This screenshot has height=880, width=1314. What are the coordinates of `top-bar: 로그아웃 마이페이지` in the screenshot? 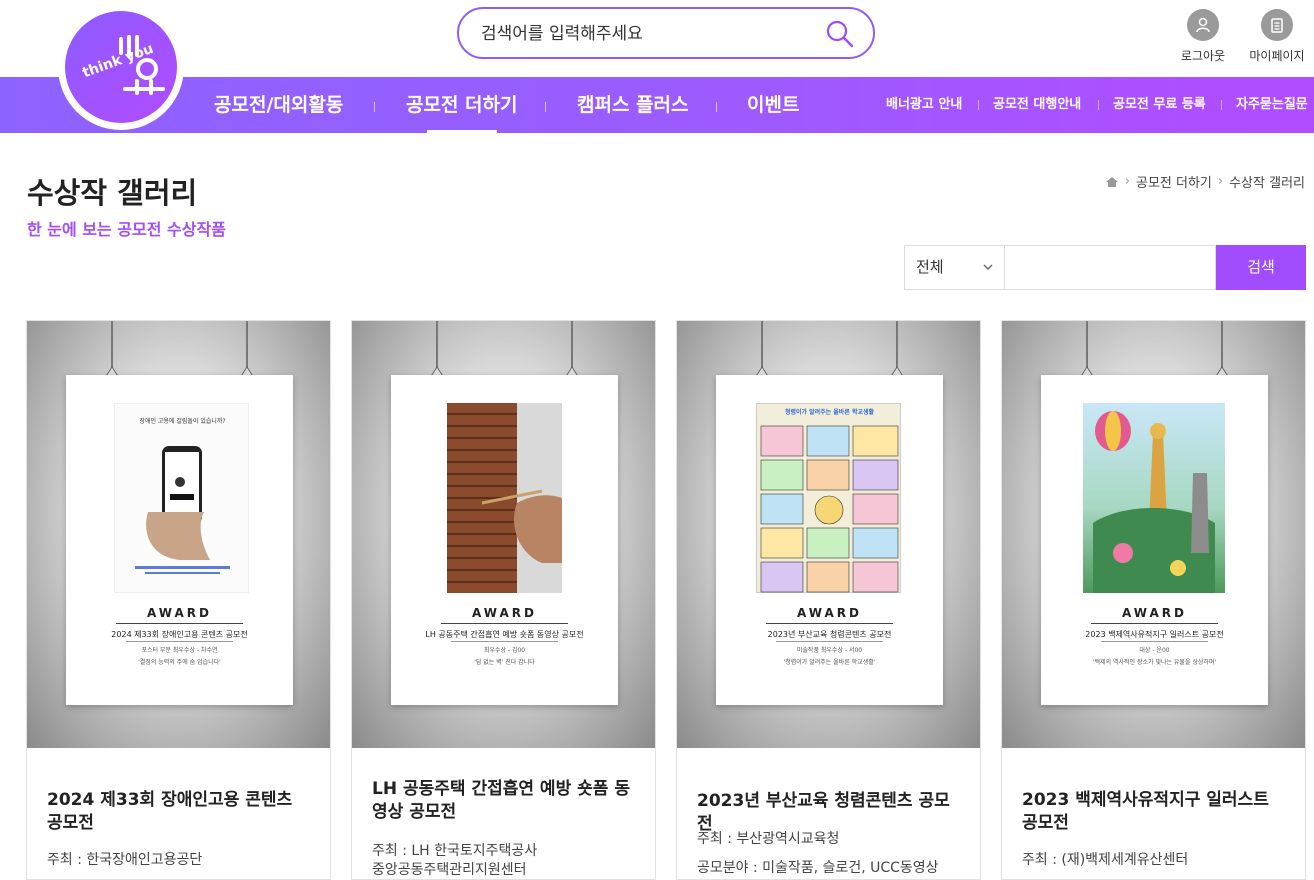 It's located at (657, 38).